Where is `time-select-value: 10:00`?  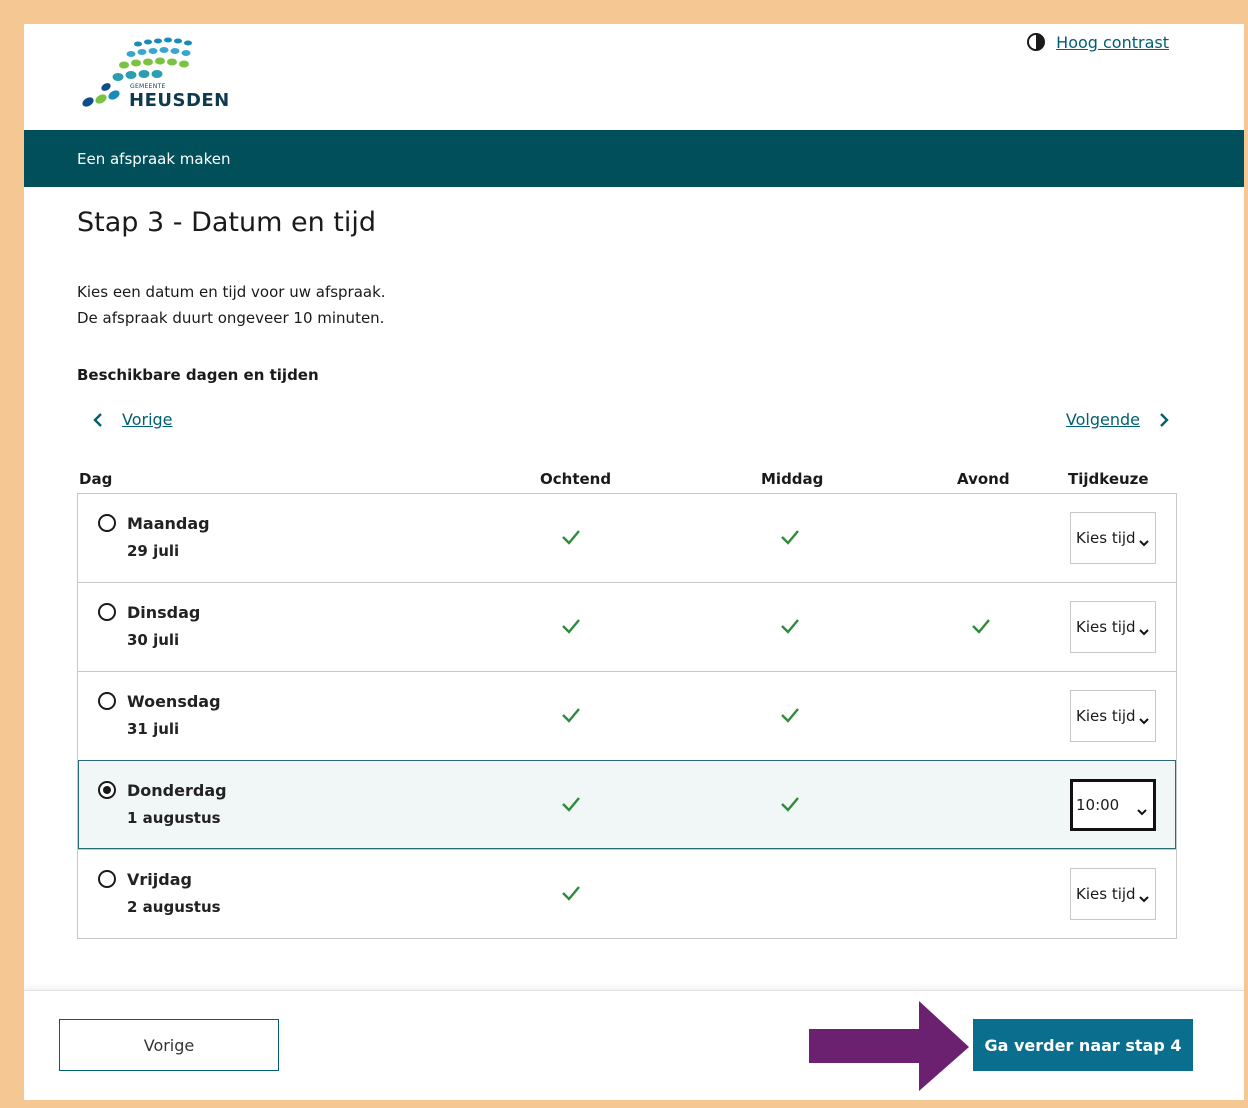 time-select-value: 10:00 is located at coordinates (1098, 805).